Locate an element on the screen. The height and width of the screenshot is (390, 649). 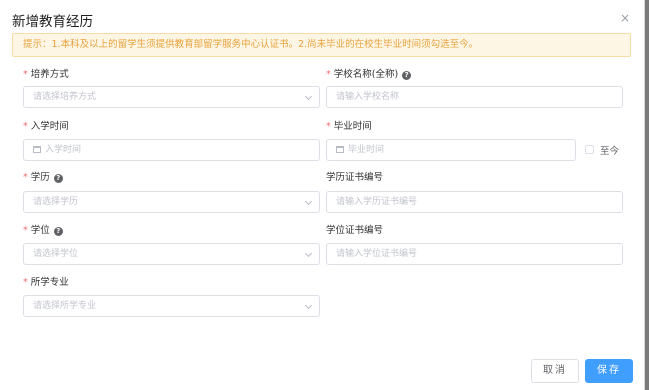
until-now-label: 至今 is located at coordinates (609, 150).